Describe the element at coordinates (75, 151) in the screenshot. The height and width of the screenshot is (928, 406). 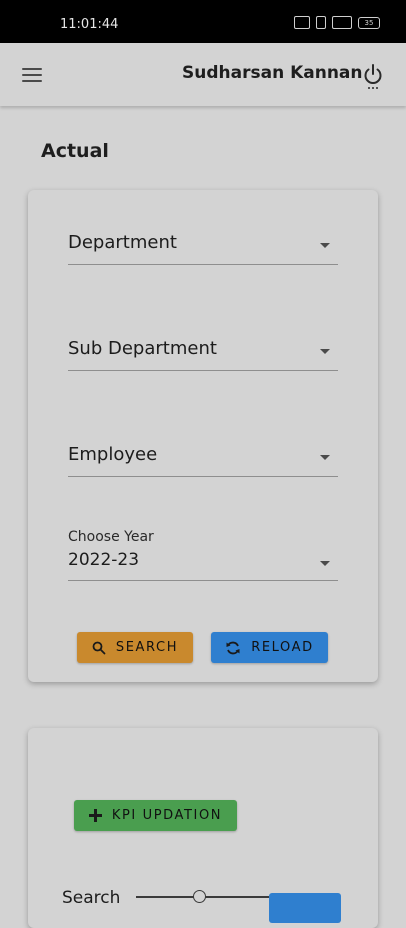
I see `page-title: Actual` at that location.